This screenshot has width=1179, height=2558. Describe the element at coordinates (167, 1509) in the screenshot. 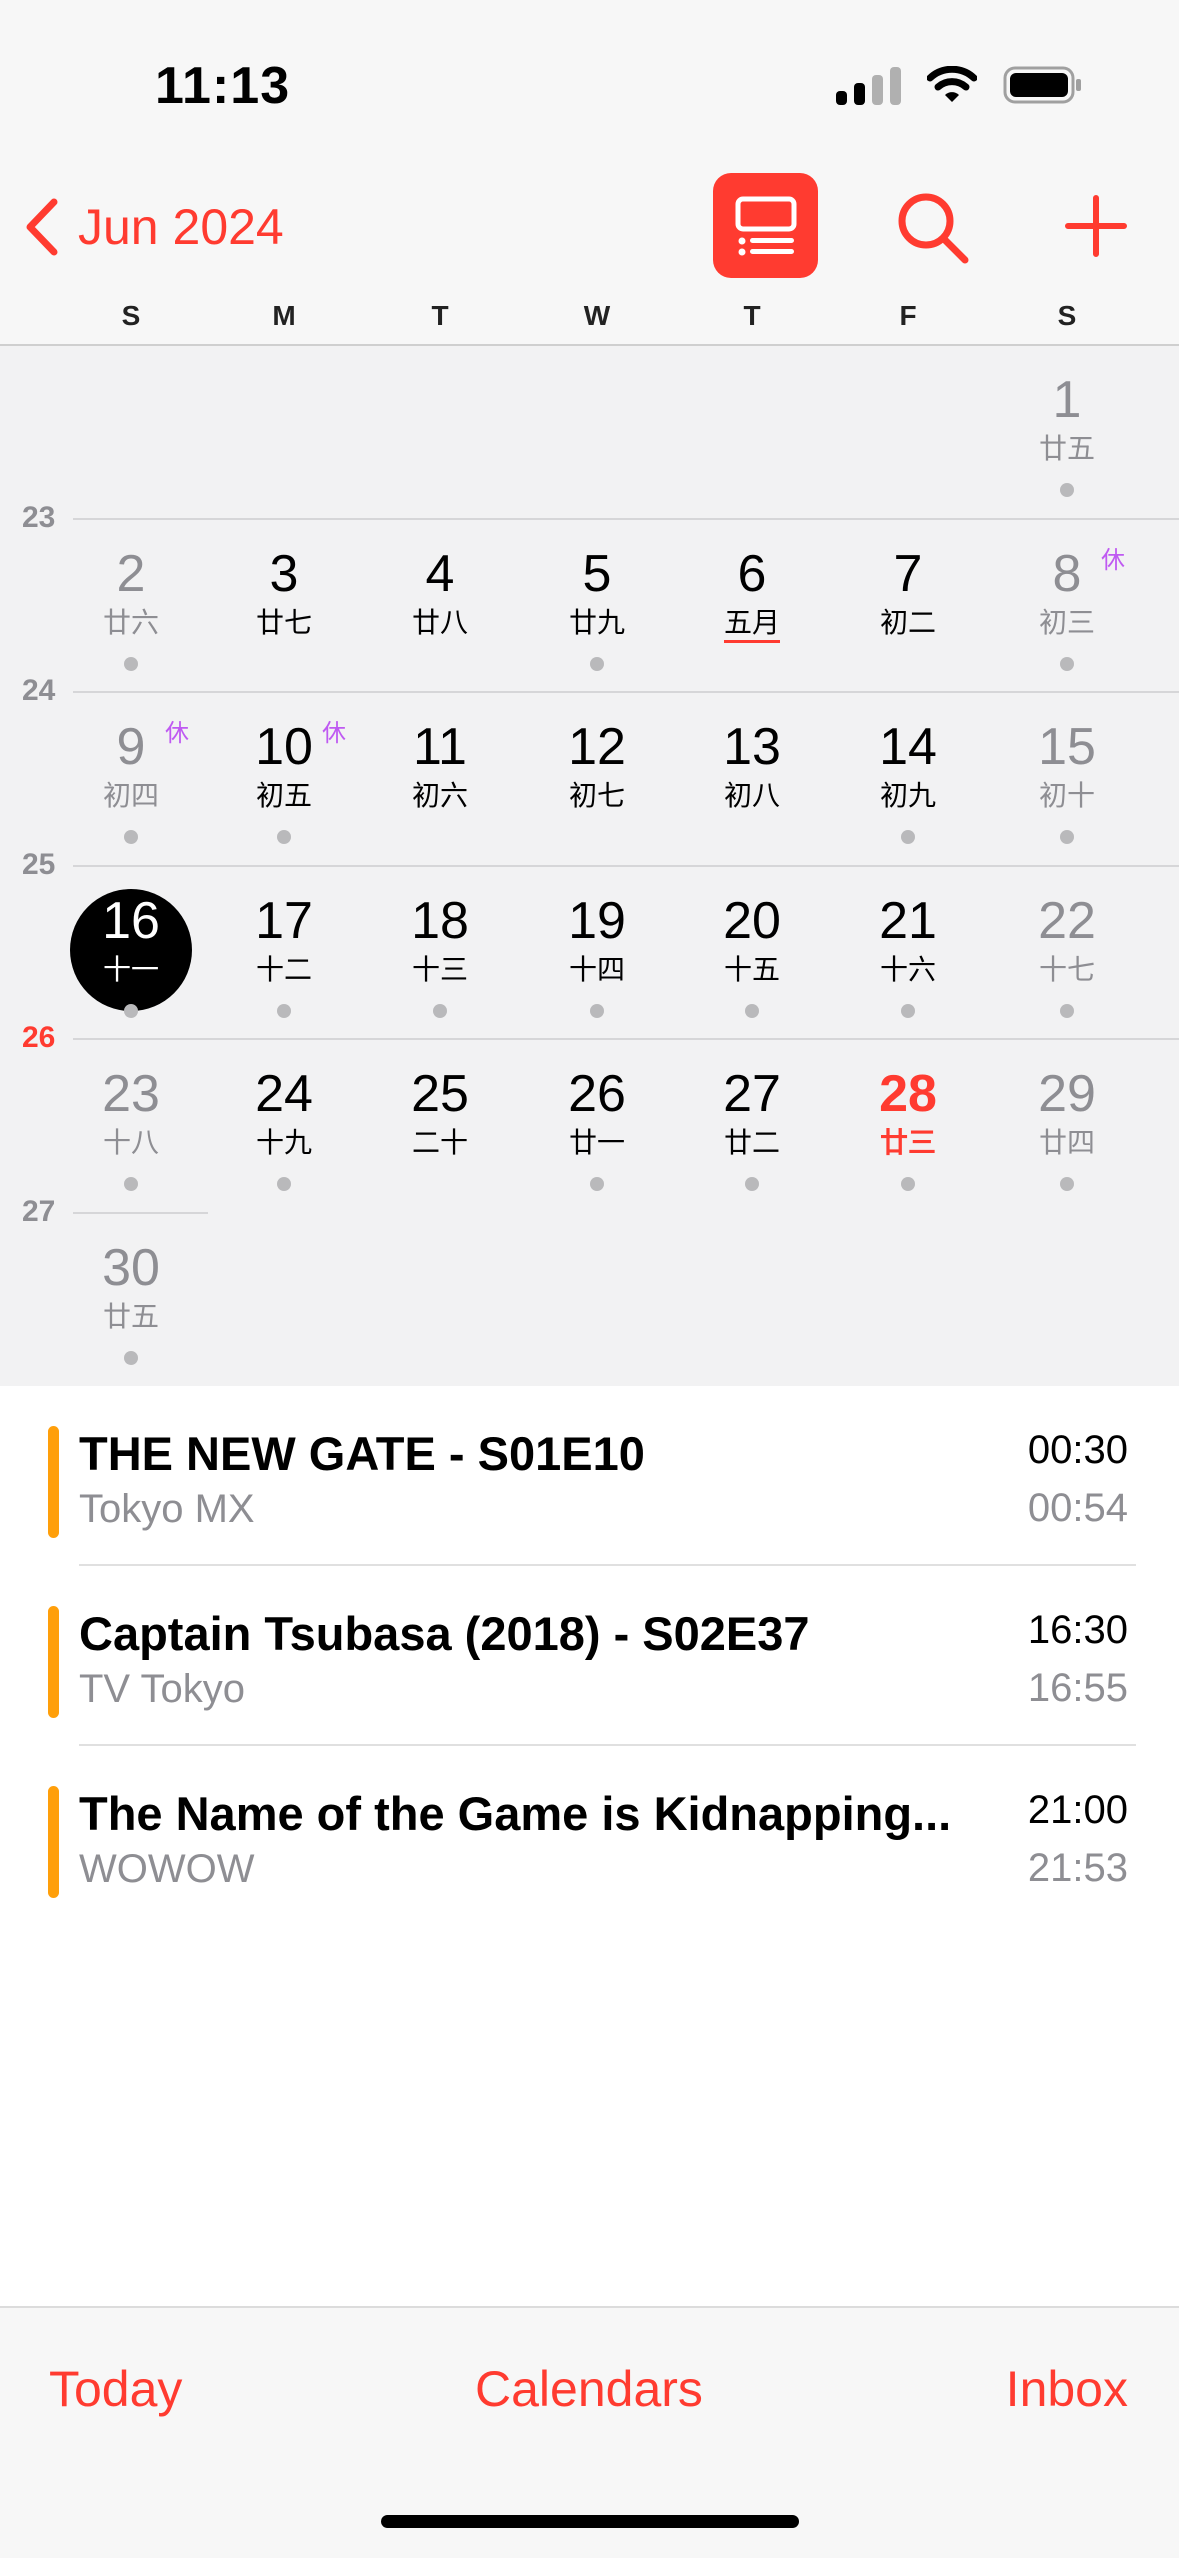

I see `event-calendar: Tokyo MX` at that location.